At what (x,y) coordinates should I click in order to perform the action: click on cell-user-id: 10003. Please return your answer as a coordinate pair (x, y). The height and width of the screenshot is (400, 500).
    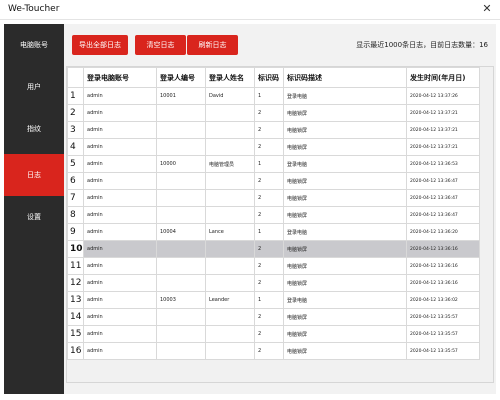
    Looking at the image, I should click on (181, 300).